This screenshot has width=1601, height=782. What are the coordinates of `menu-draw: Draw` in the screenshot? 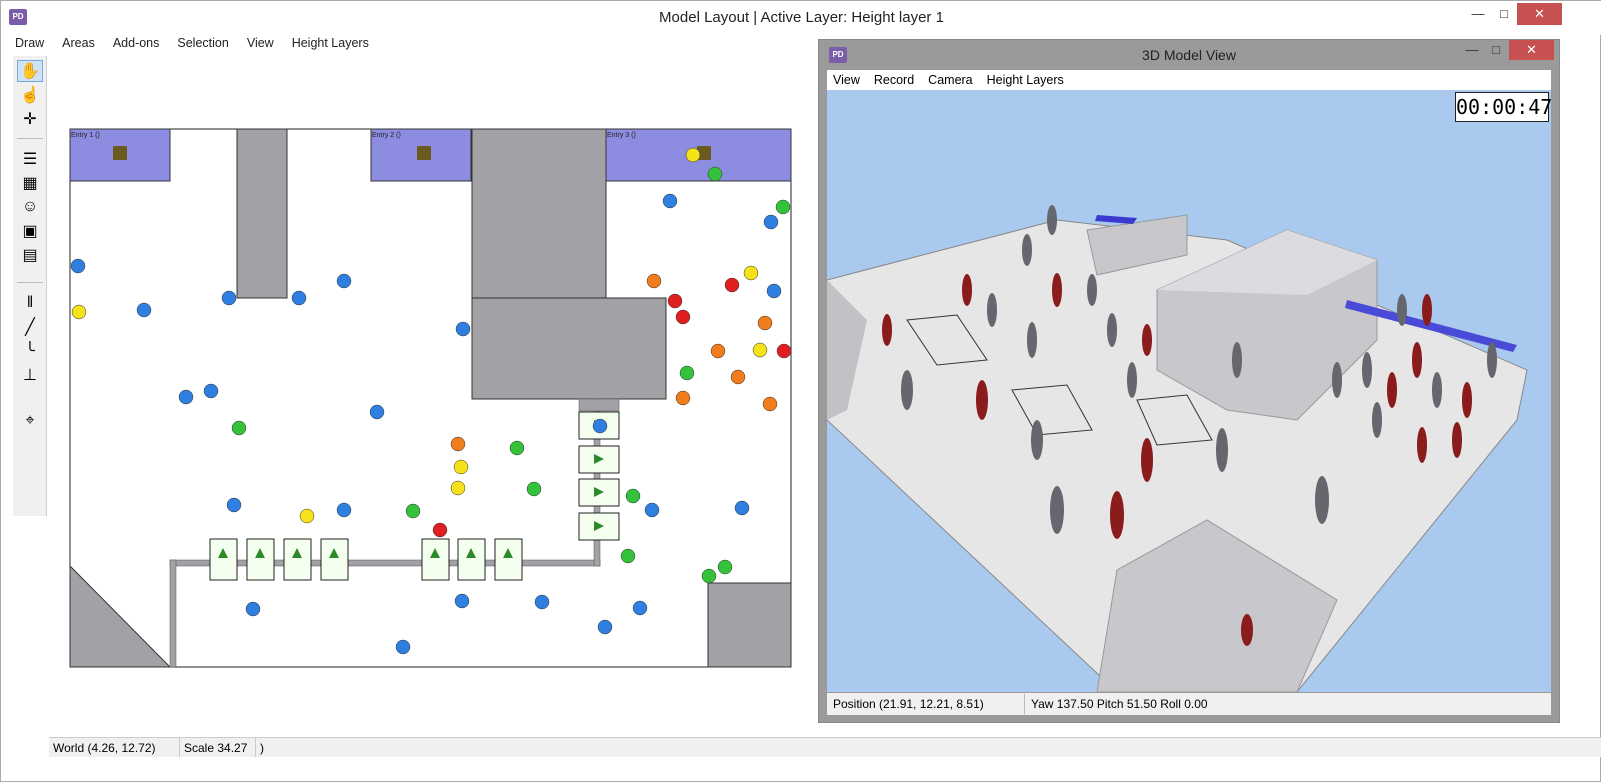 It's located at (29, 44).